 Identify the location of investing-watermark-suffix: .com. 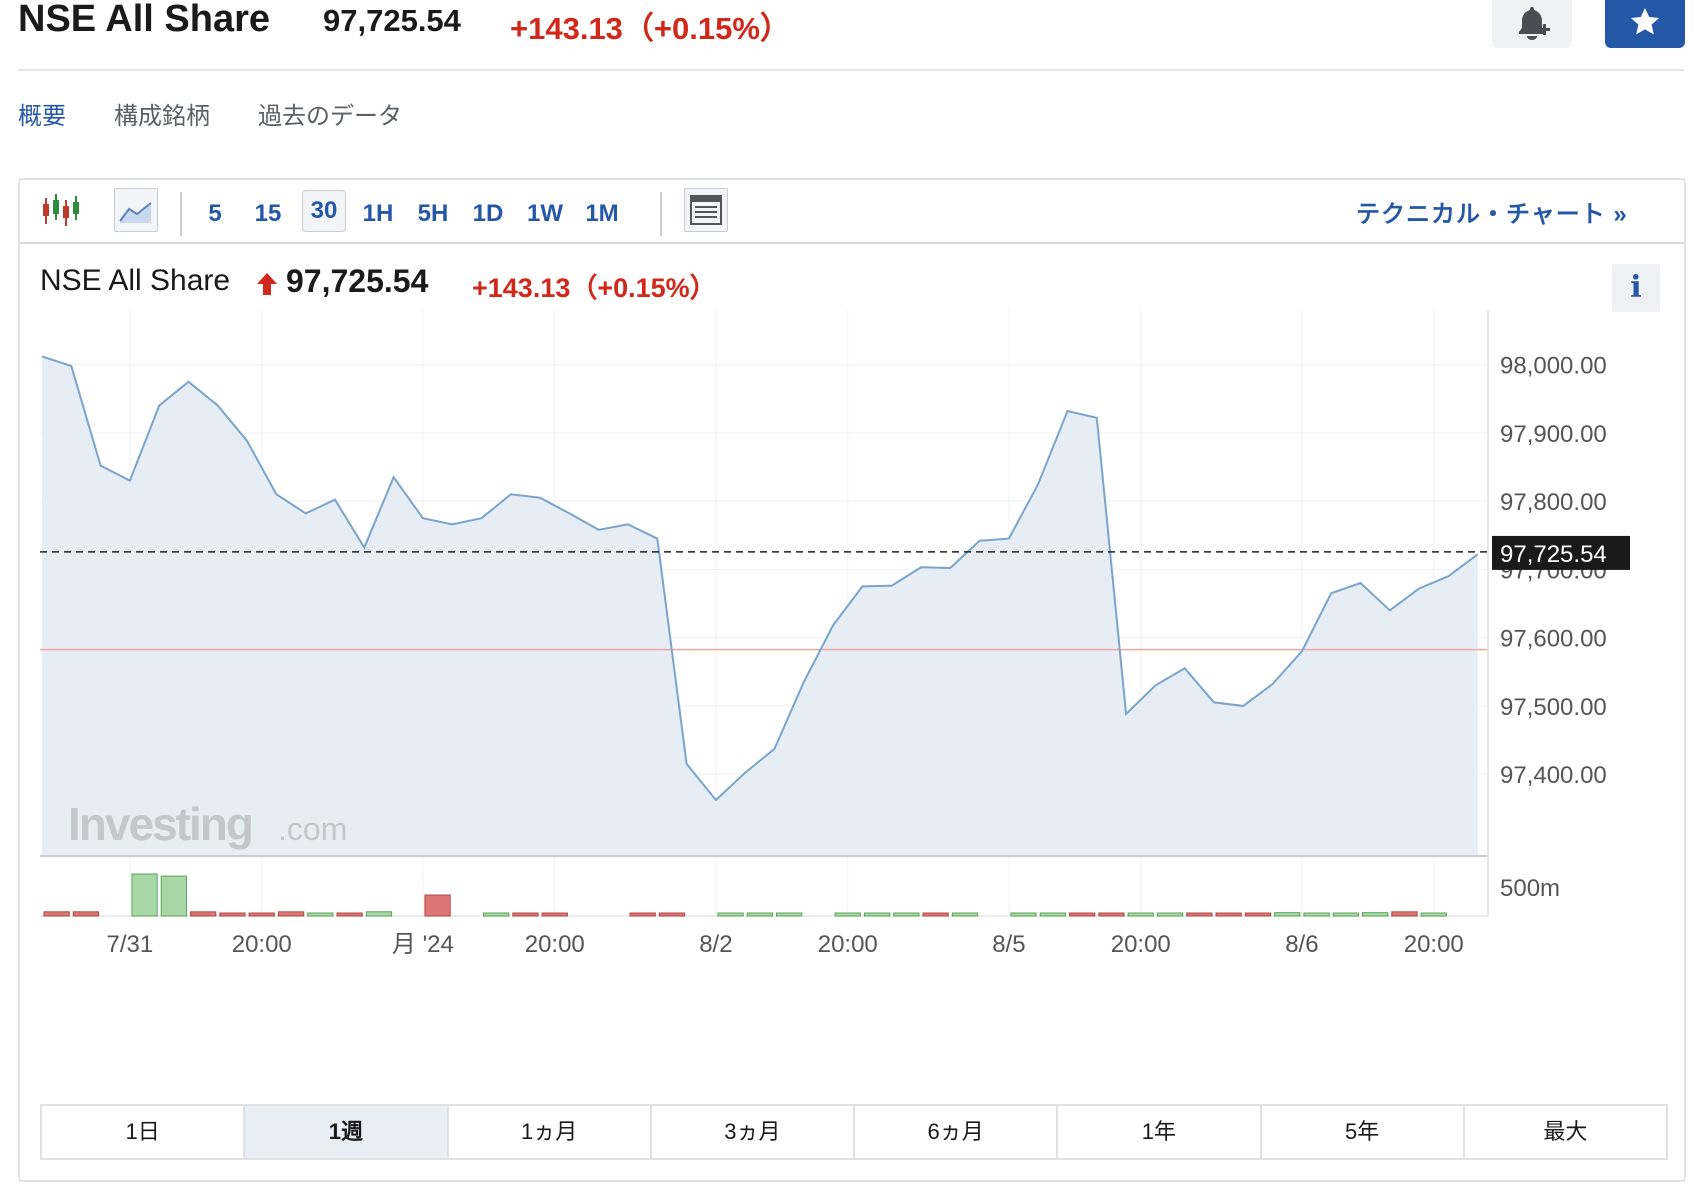
(312, 829).